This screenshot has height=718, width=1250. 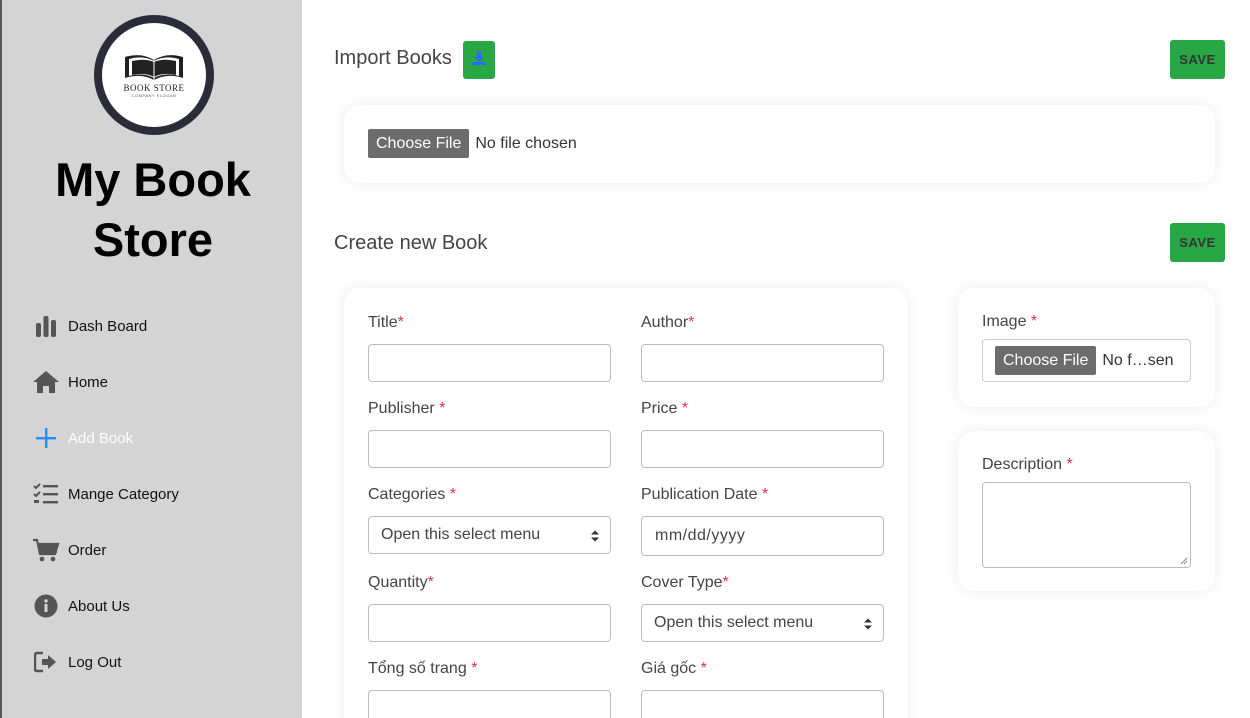 I want to click on checklist-icon, so click(x=46, y=494).